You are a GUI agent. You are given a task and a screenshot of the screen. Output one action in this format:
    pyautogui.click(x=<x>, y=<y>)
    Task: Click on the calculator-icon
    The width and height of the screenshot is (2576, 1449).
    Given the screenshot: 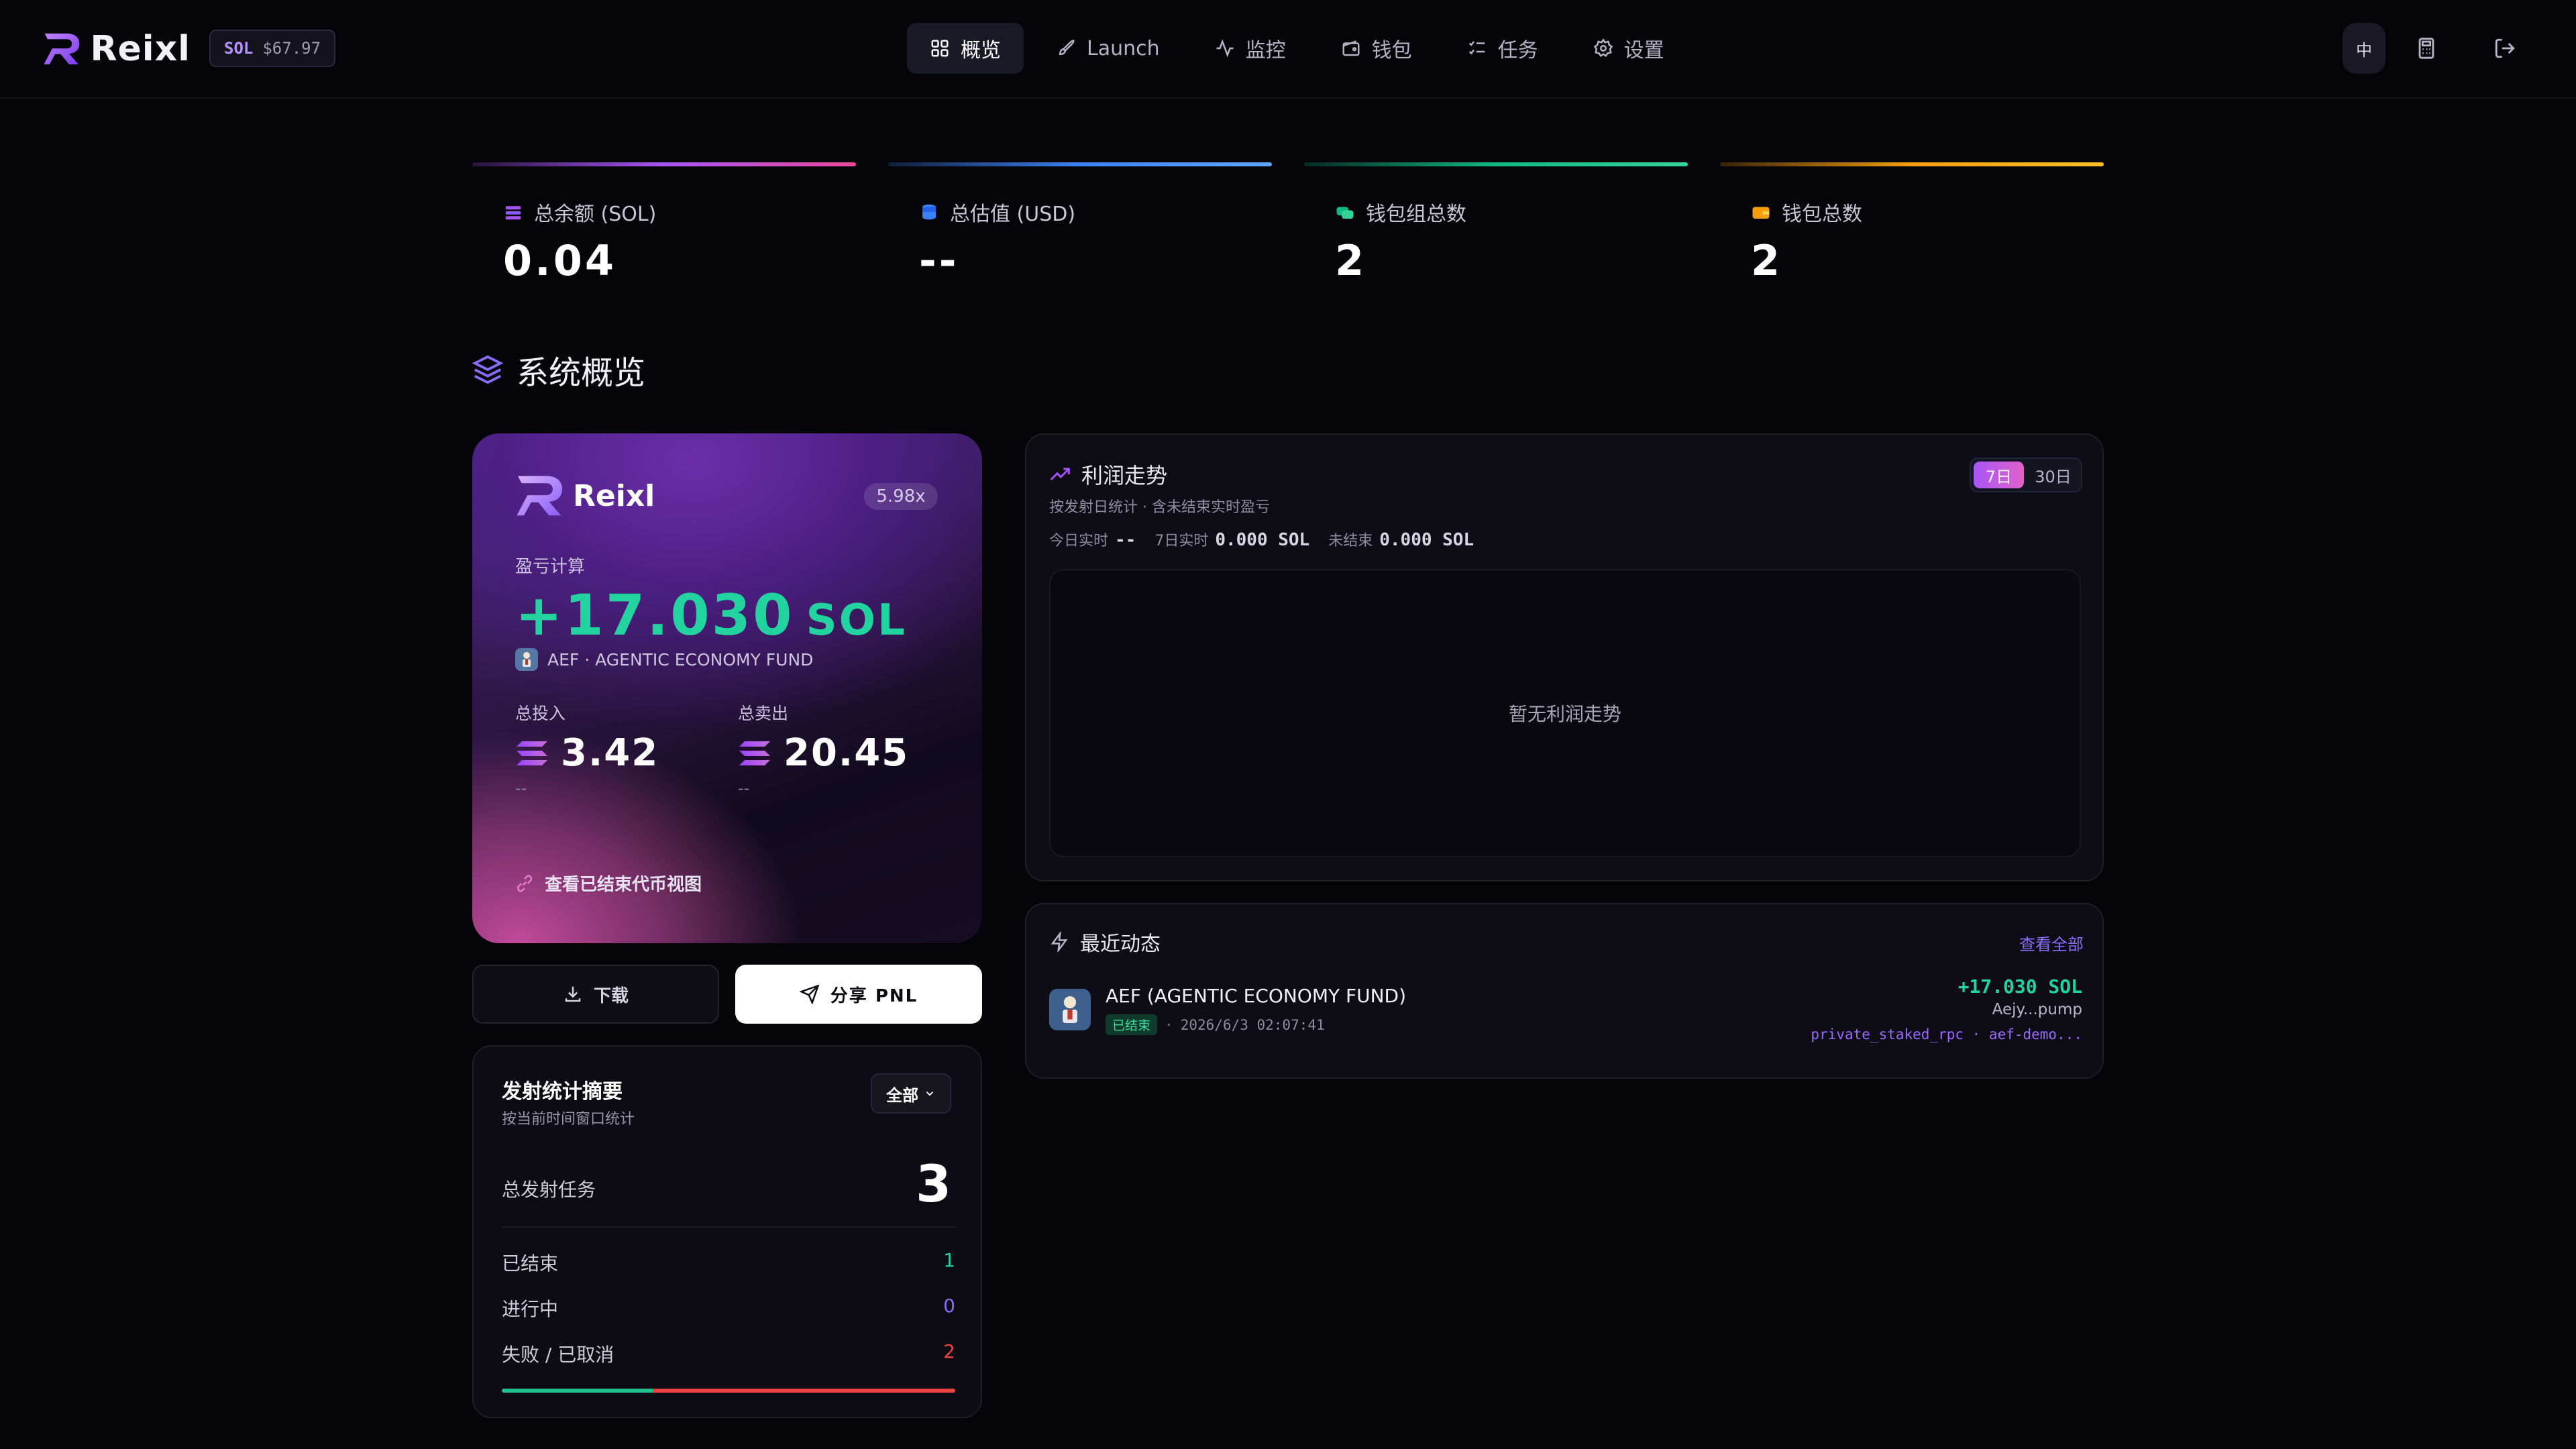 What is the action you would take?
    pyautogui.click(x=2426, y=48)
    